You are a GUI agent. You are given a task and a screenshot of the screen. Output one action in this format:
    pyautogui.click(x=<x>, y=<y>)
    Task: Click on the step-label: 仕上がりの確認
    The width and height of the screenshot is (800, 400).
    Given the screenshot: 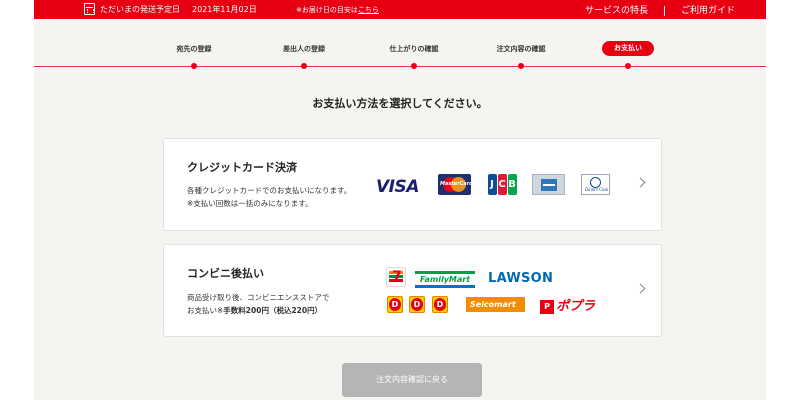 What is the action you would take?
    pyautogui.click(x=414, y=49)
    